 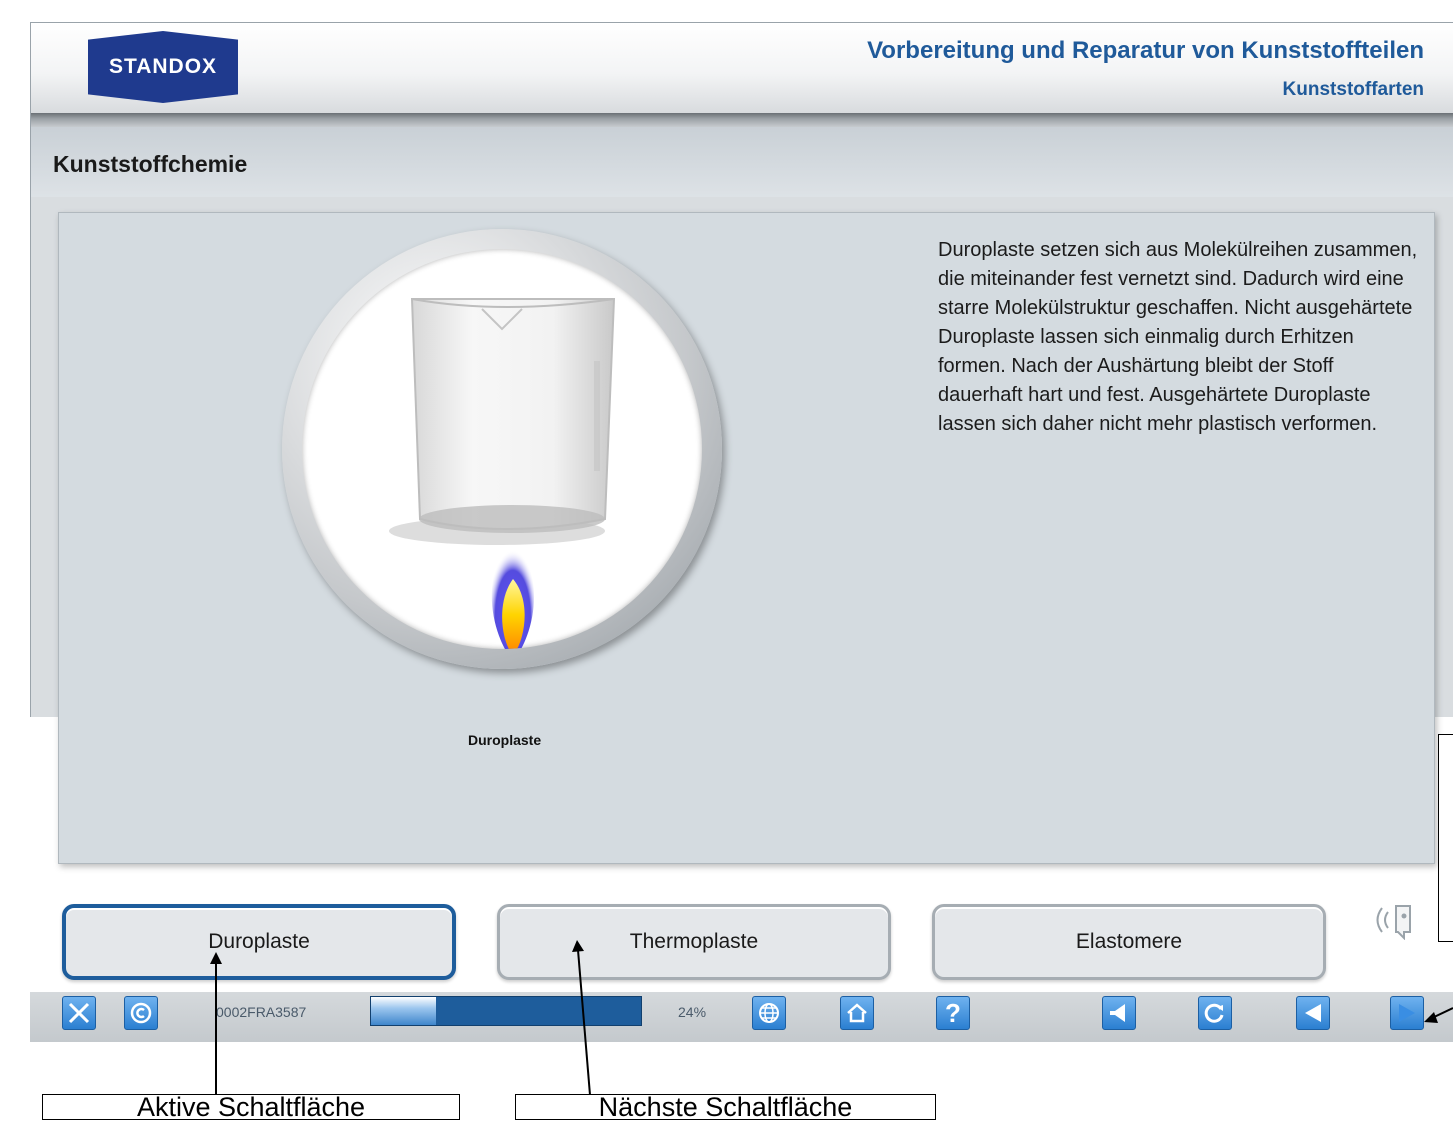 I want to click on callout-active-button: Aktive Schaltfläche, so click(x=251, y=1107).